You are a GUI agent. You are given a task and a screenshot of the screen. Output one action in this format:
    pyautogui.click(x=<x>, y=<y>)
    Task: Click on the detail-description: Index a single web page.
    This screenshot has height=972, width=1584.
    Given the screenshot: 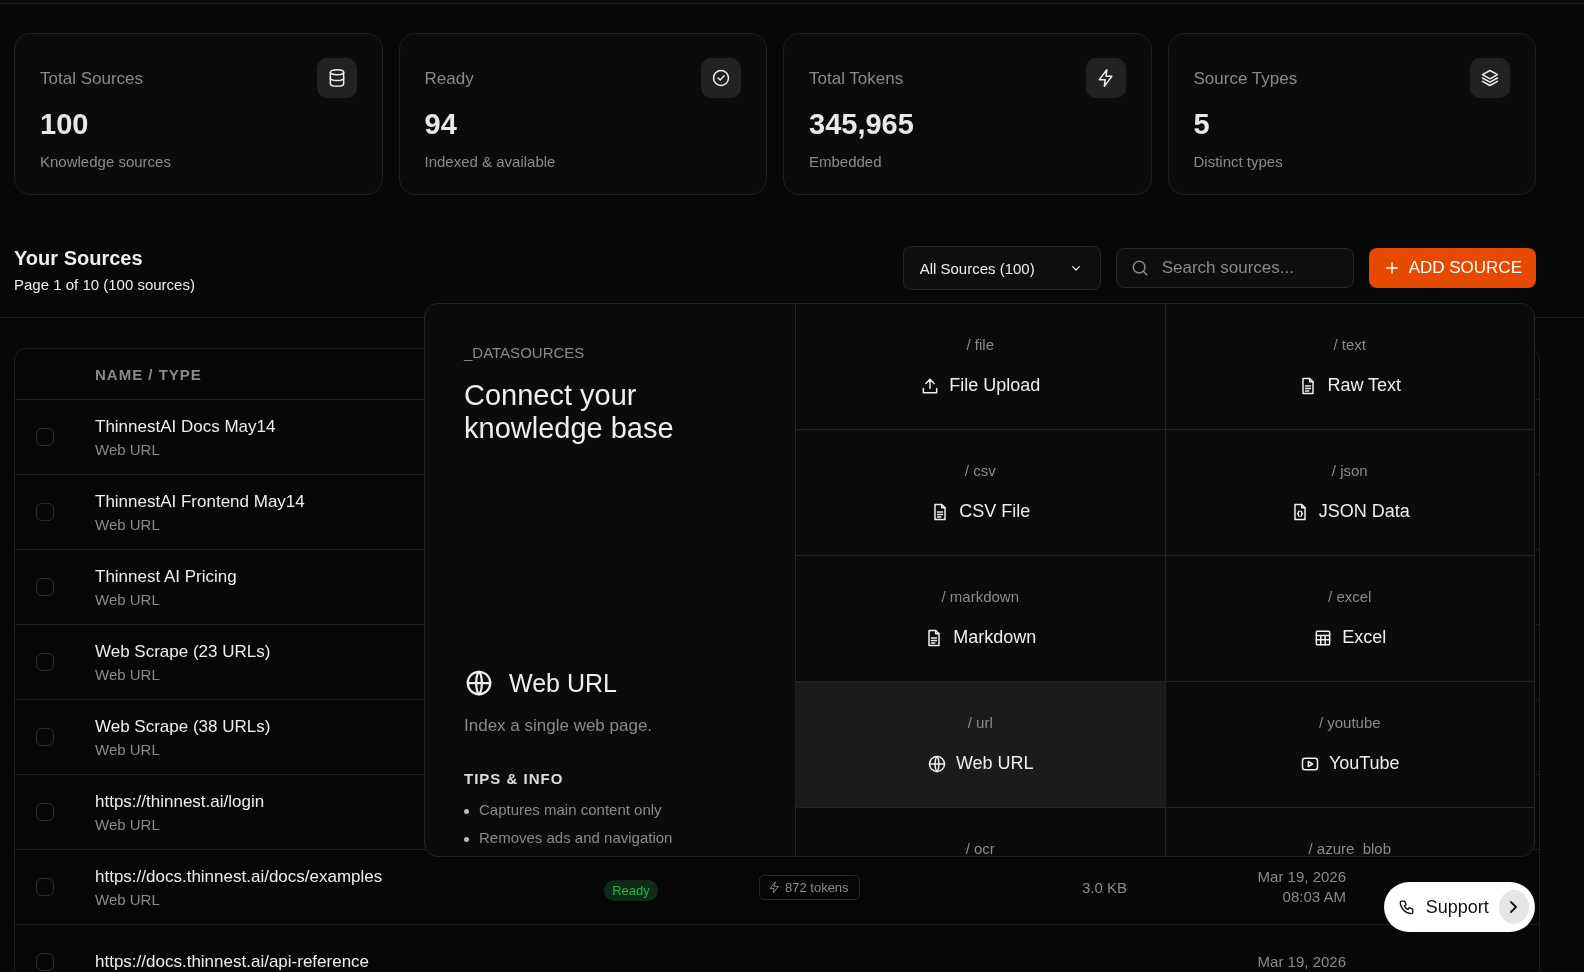 What is the action you would take?
    pyautogui.click(x=559, y=726)
    